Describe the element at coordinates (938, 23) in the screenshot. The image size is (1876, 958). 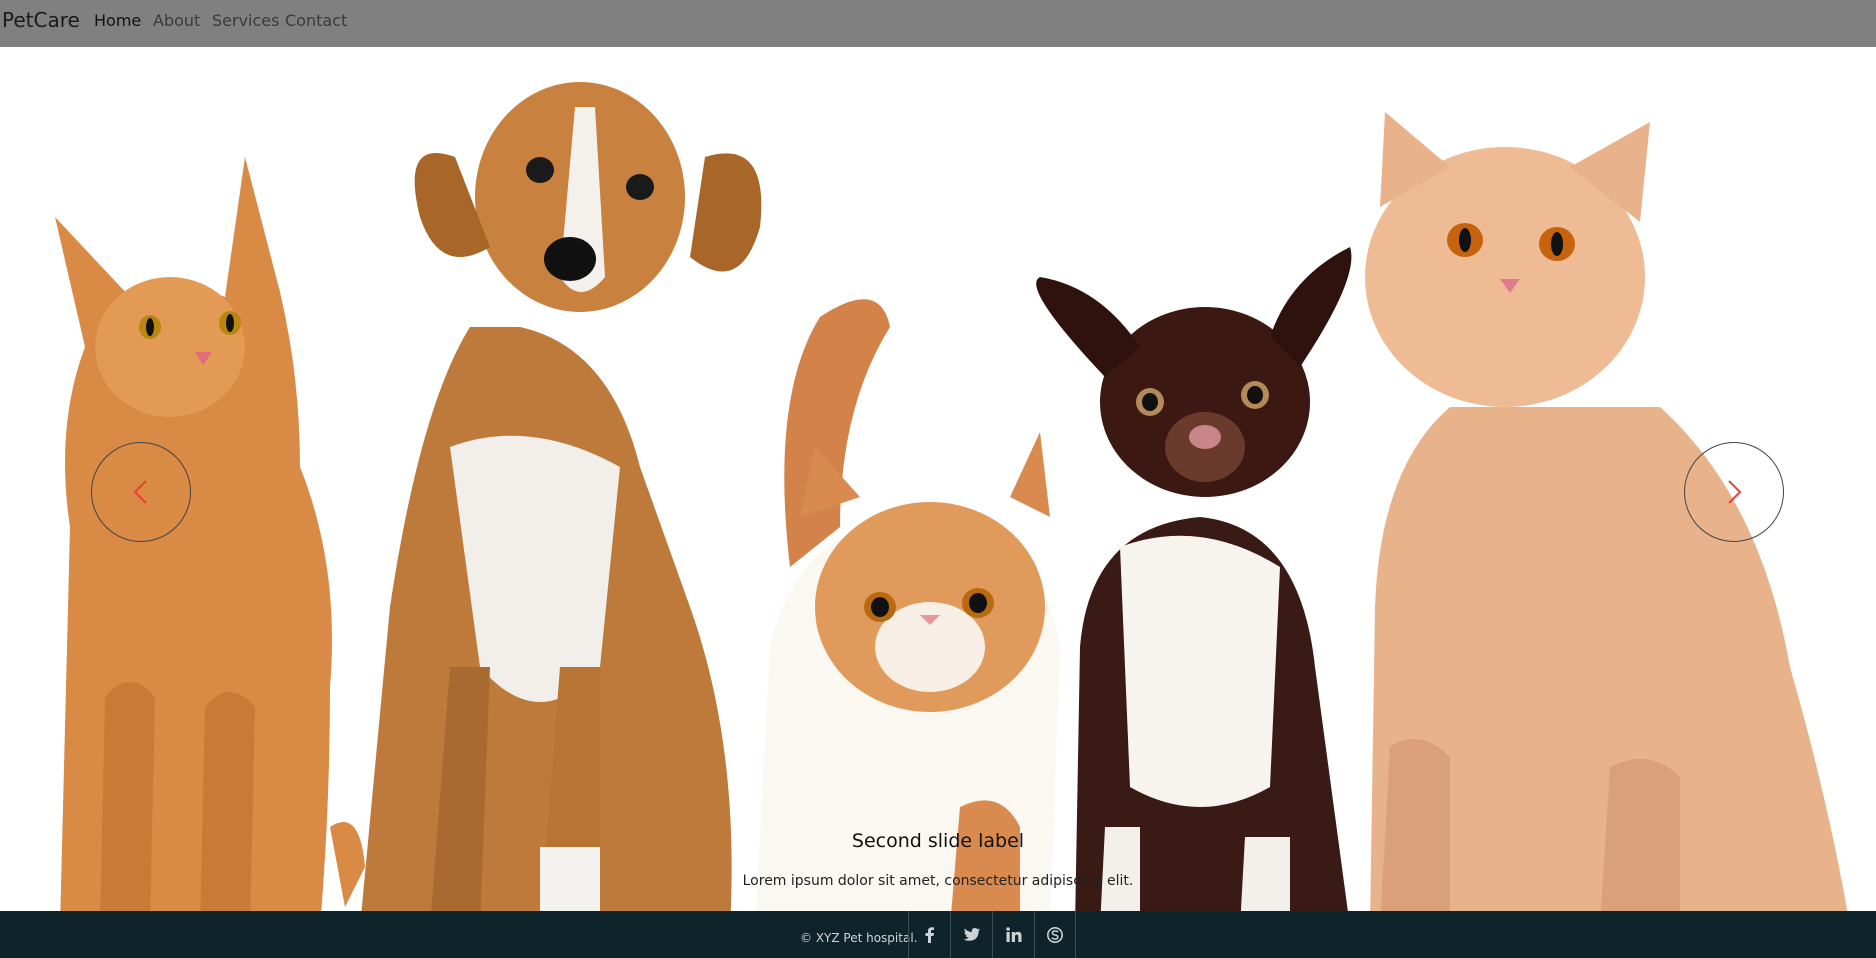
I see `top-navbar: PetCare Home About Services Contact` at that location.